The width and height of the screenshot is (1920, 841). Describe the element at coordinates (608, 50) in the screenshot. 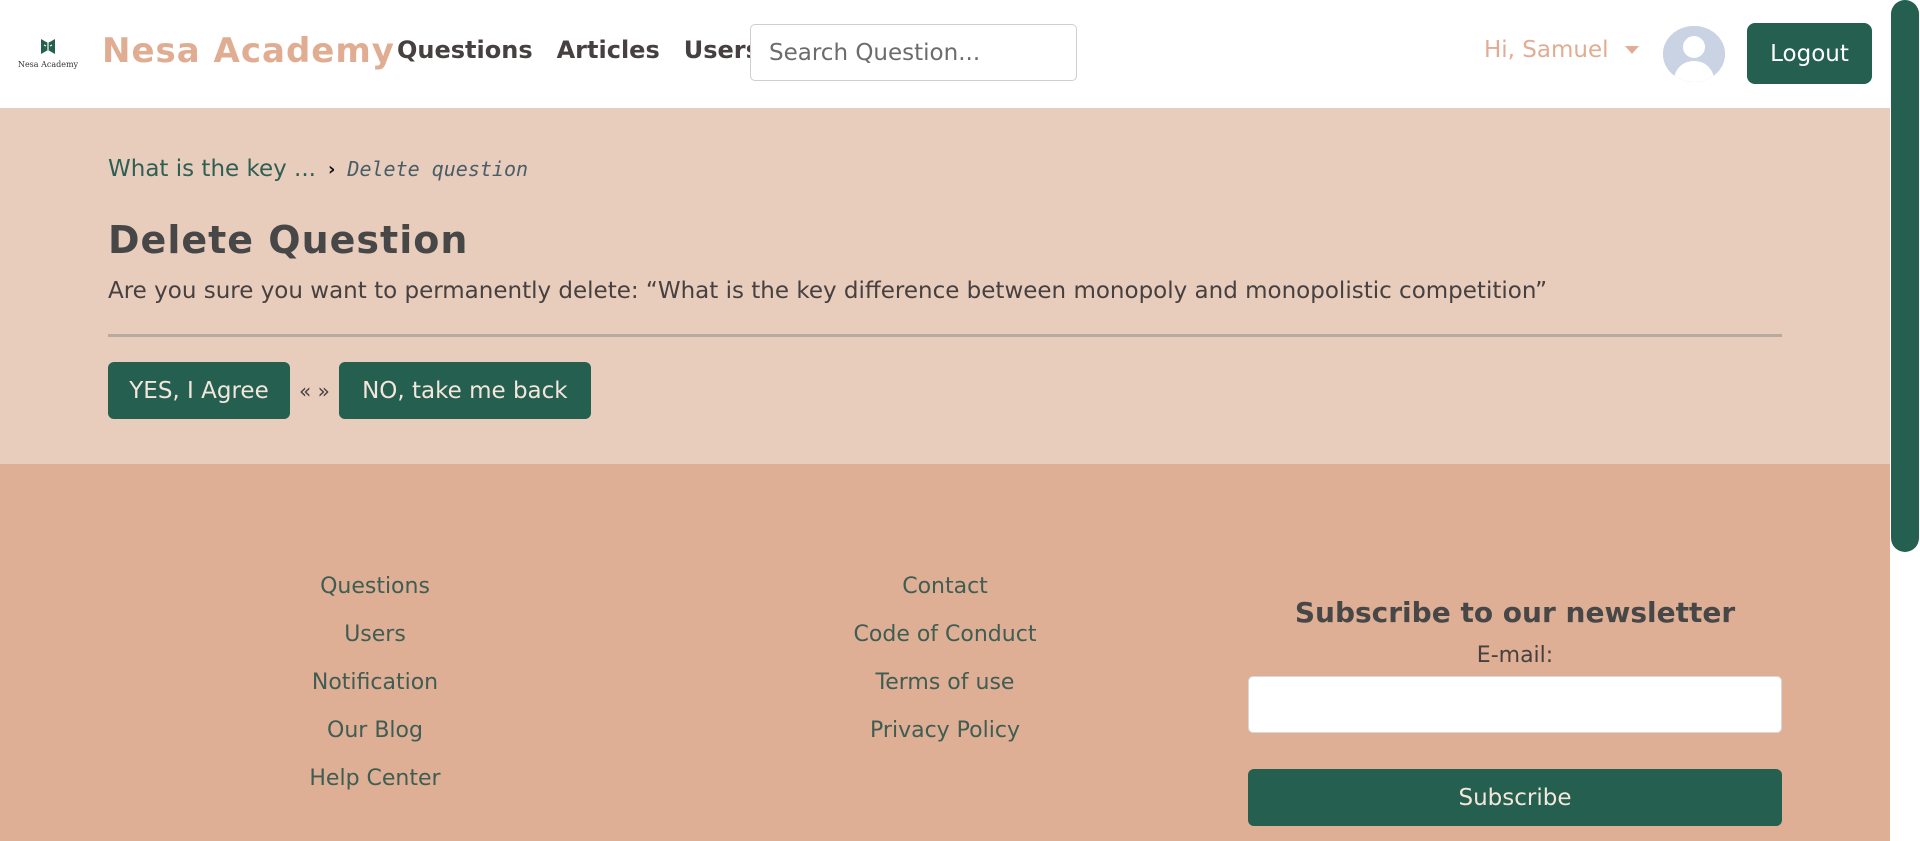

I see `nav-articles: Articles` at that location.